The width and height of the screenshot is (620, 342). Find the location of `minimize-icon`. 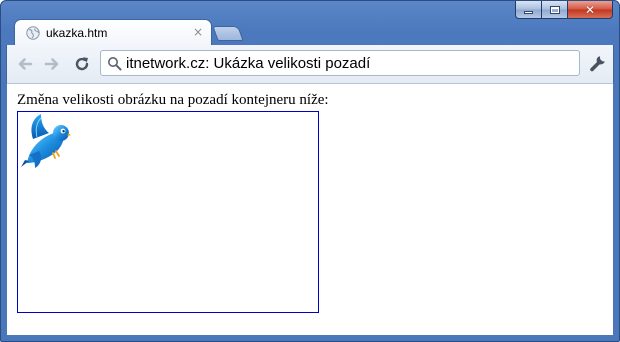

minimize-icon is located at coordinates (528, 12).